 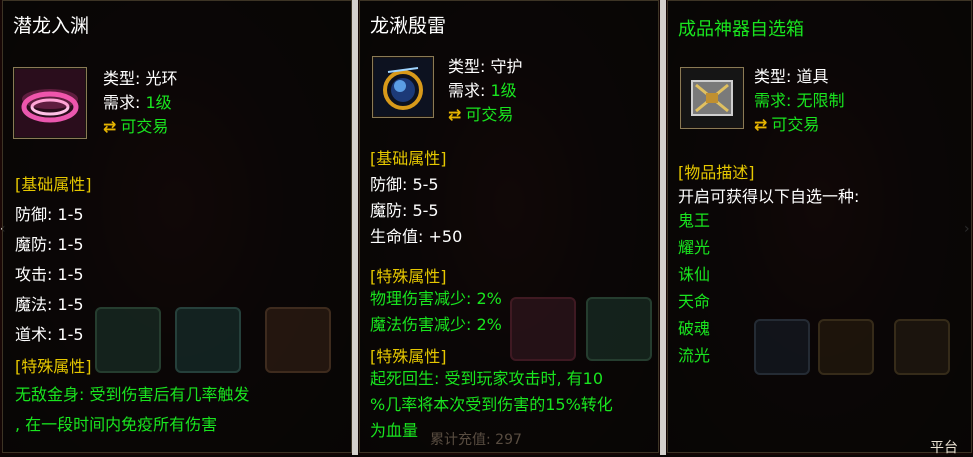 I want to click on type-value: 道具, so click(x=812, y=76).